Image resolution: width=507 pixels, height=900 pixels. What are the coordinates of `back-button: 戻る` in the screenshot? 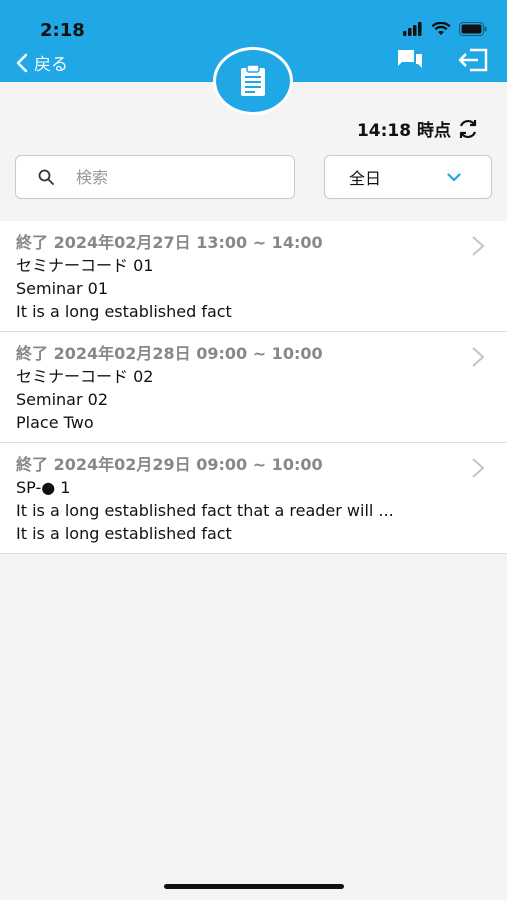 It's located at (42, 62).